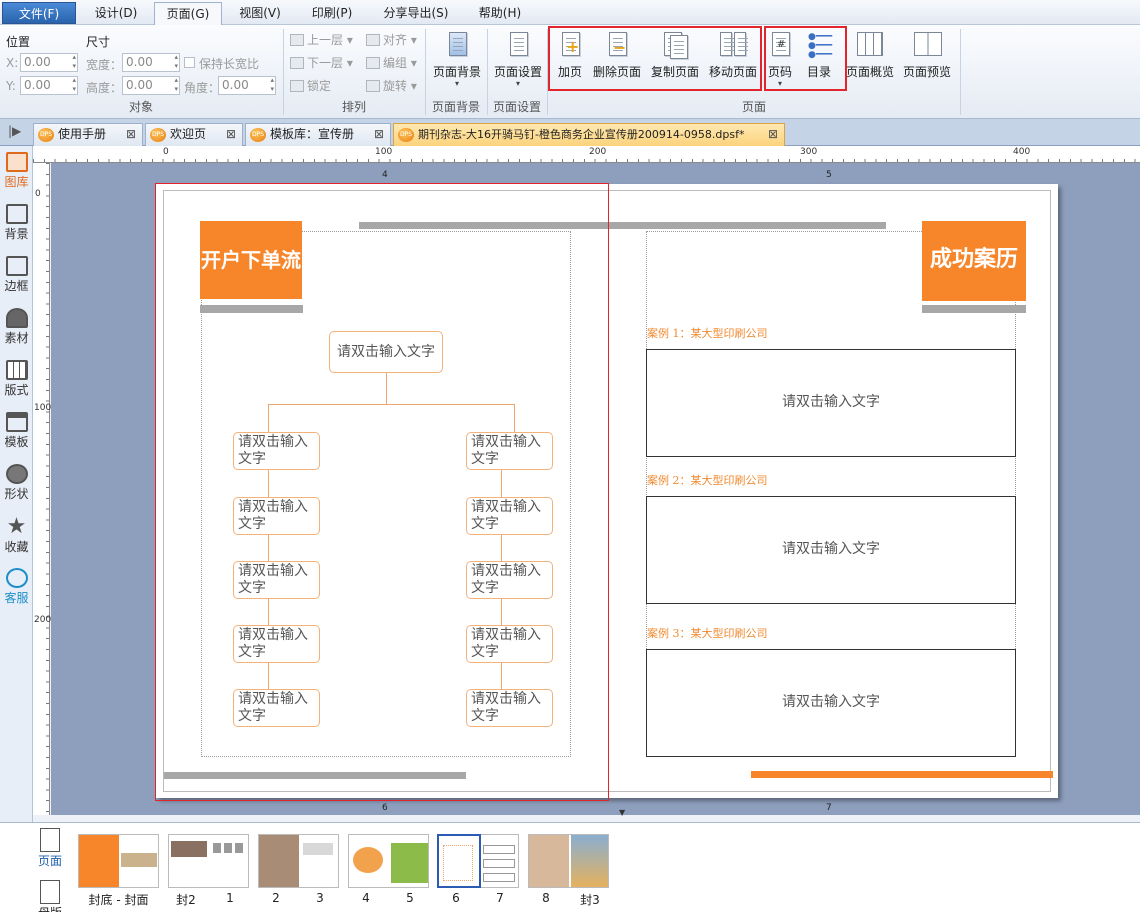 Image resolution: width=1140 pixels, height=912 pixels. Describe the element at coordinates (707, 333) in the screenshot. I see `case-1-label: 案例 1：某大型印刷公司` at that location.